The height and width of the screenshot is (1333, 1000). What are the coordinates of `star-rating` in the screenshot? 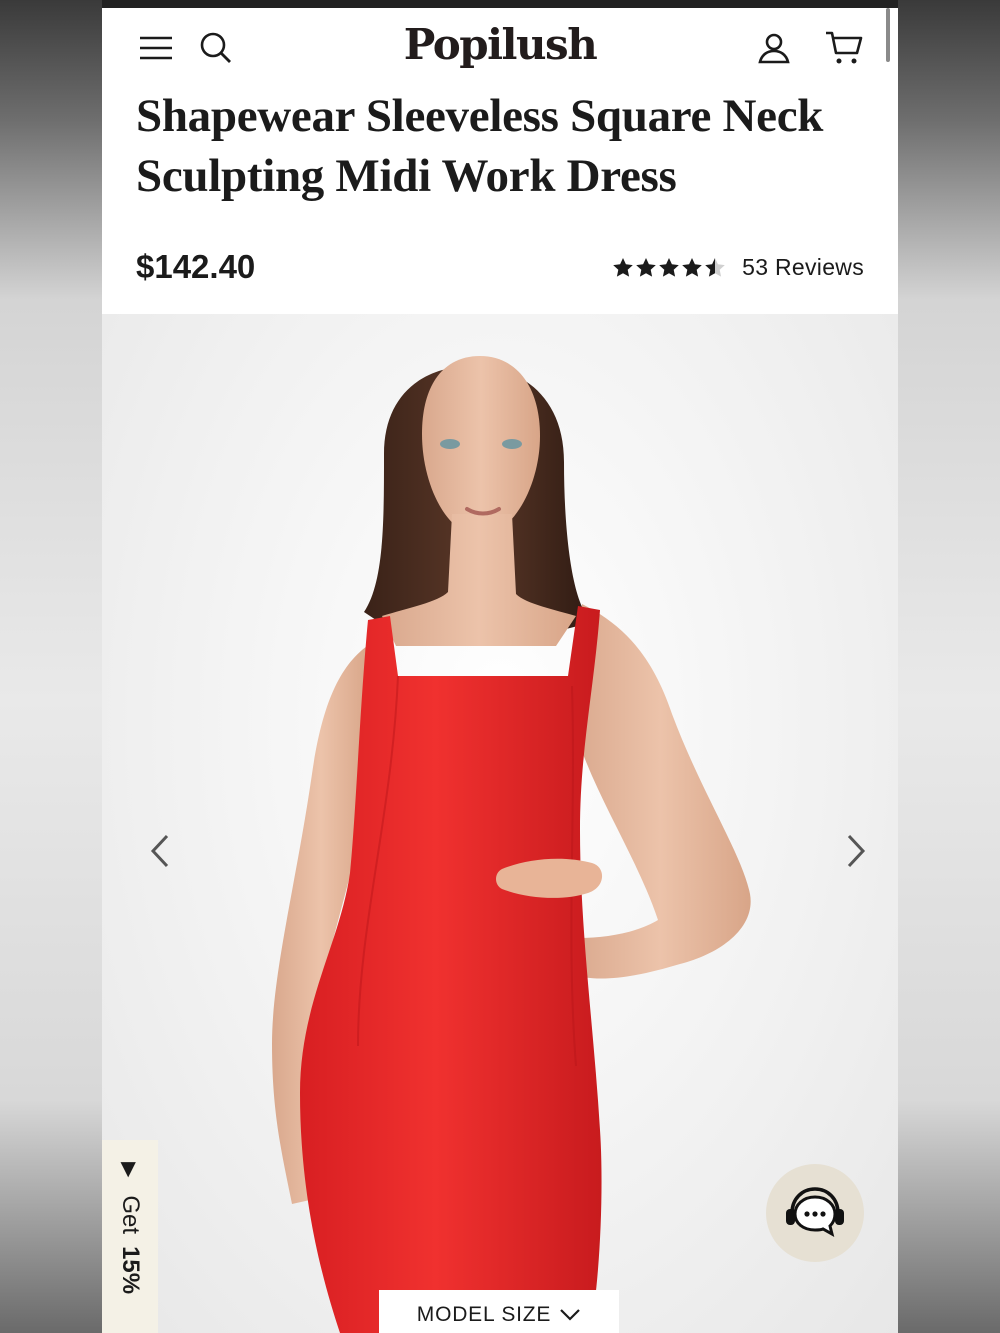 It's located at (669, 268).